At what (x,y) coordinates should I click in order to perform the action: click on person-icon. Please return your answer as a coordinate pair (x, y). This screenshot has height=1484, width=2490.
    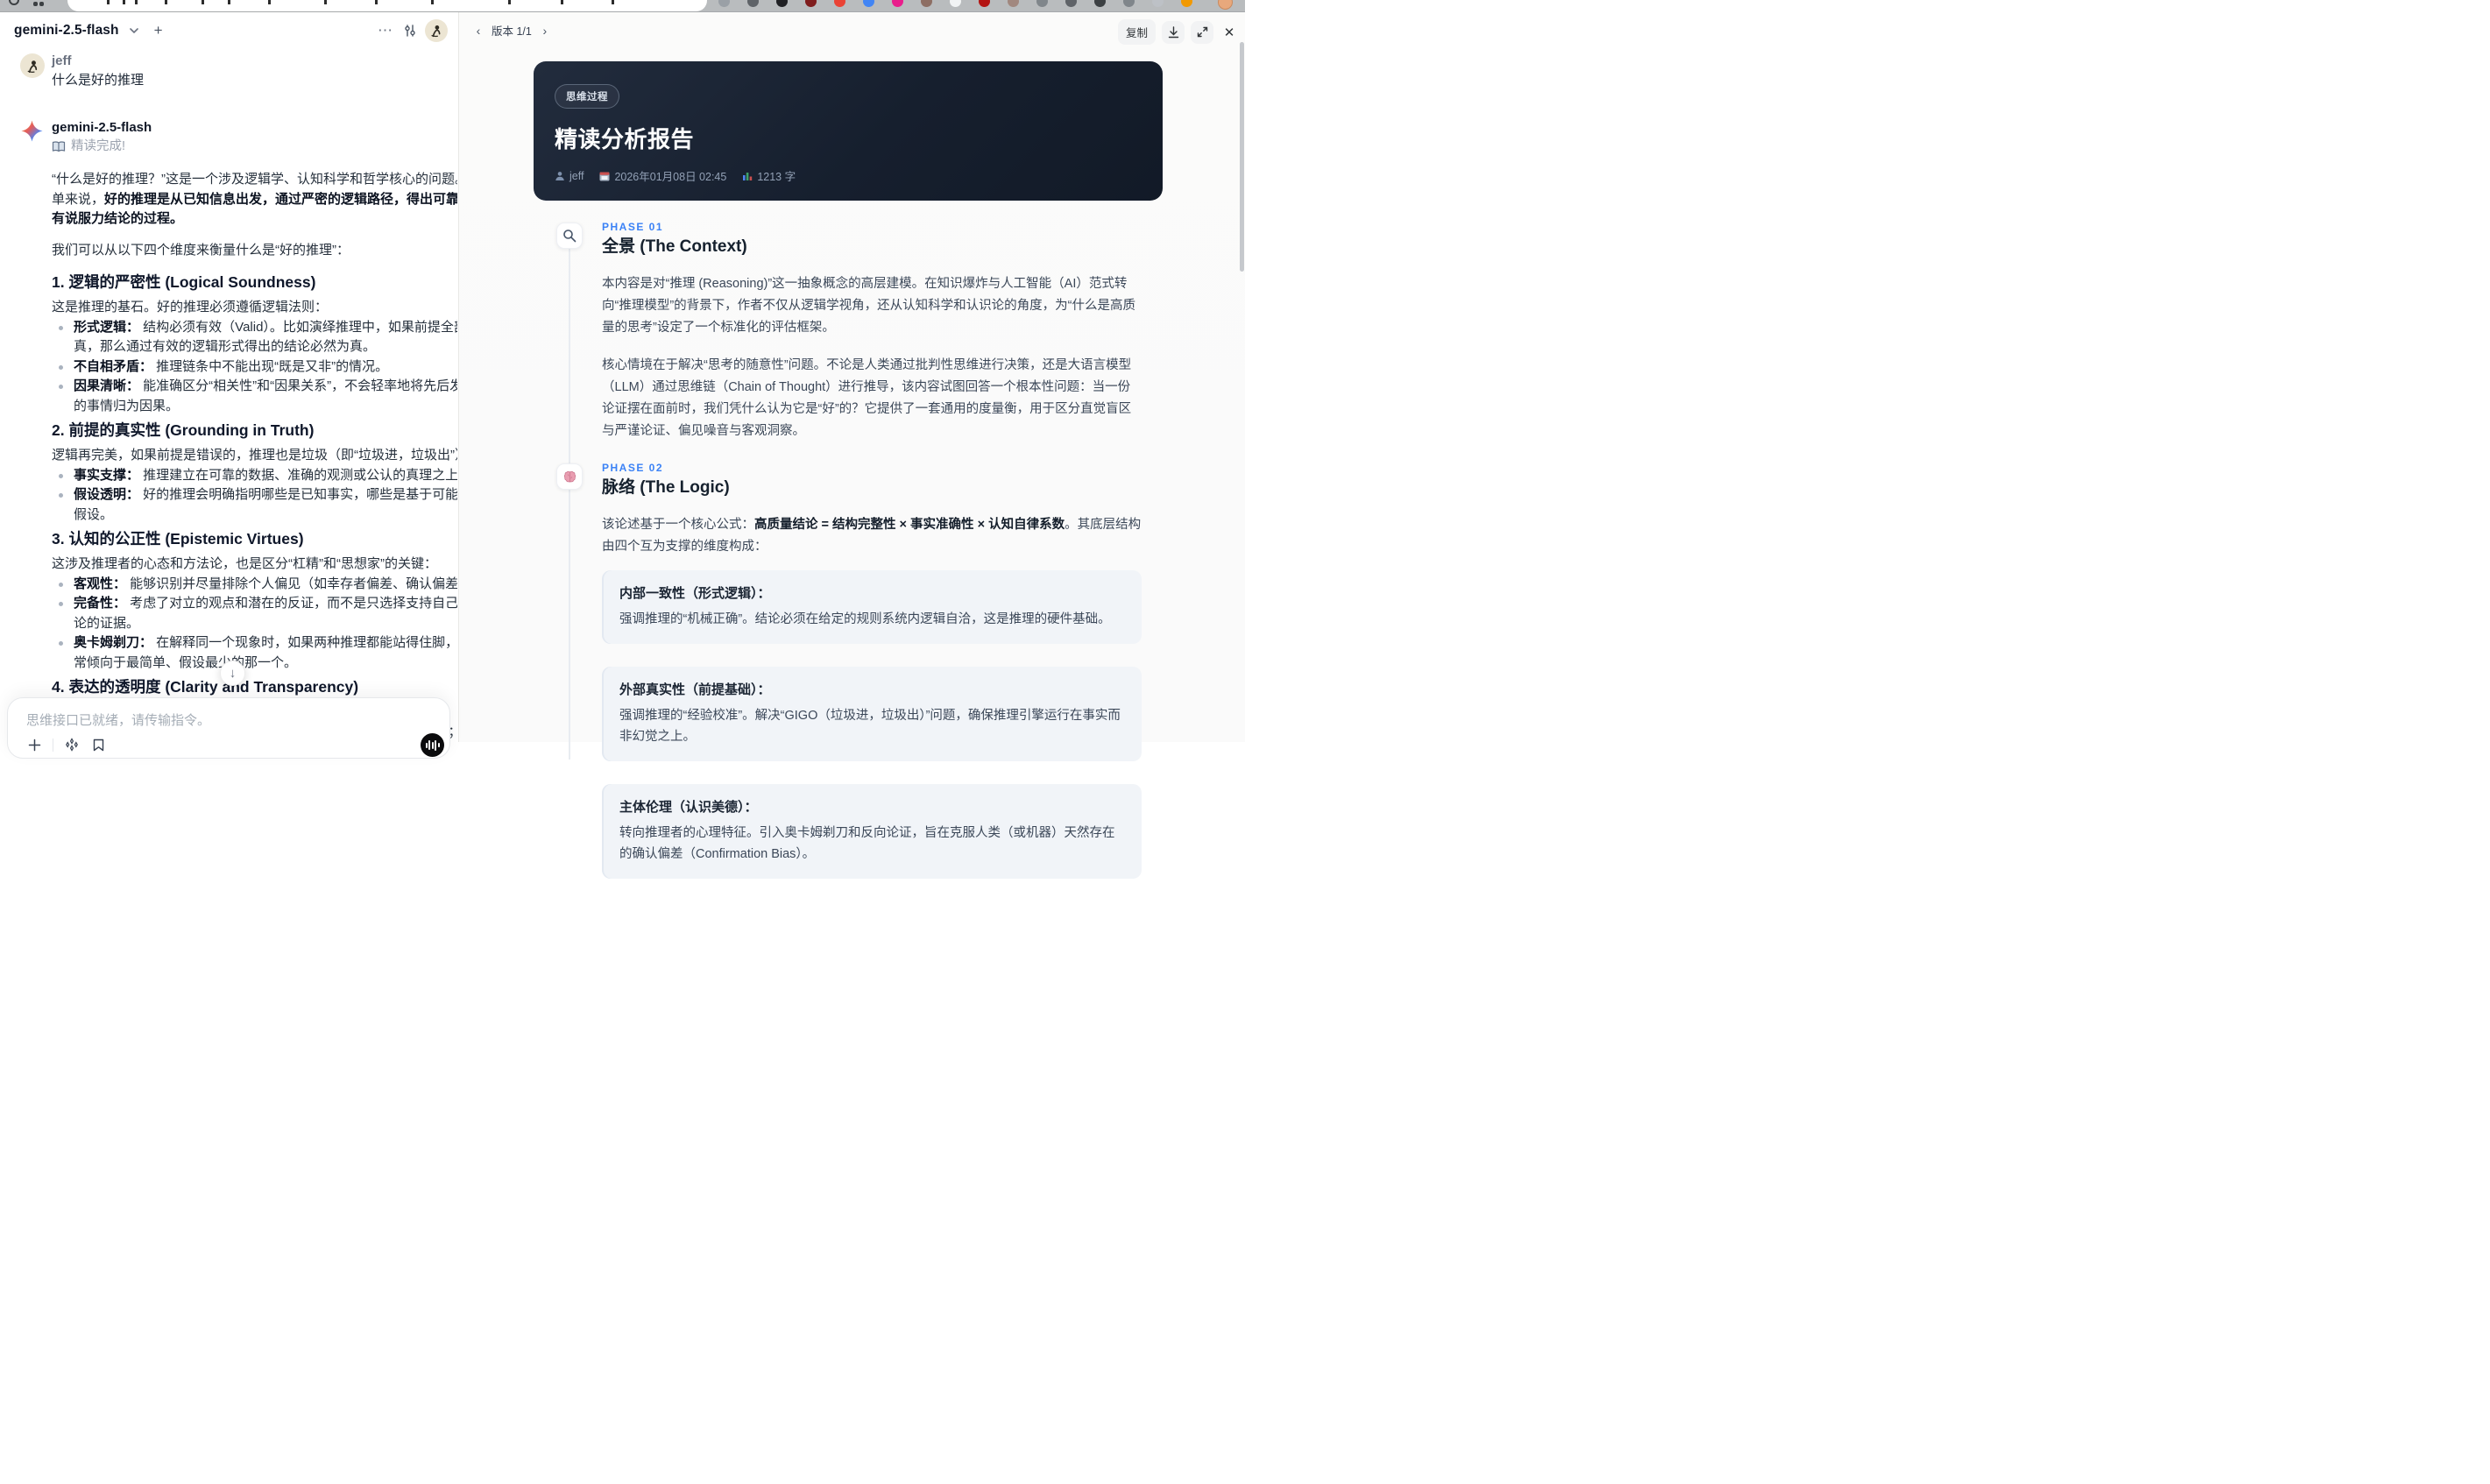
    Looking at the image, I should click on (559, 175).